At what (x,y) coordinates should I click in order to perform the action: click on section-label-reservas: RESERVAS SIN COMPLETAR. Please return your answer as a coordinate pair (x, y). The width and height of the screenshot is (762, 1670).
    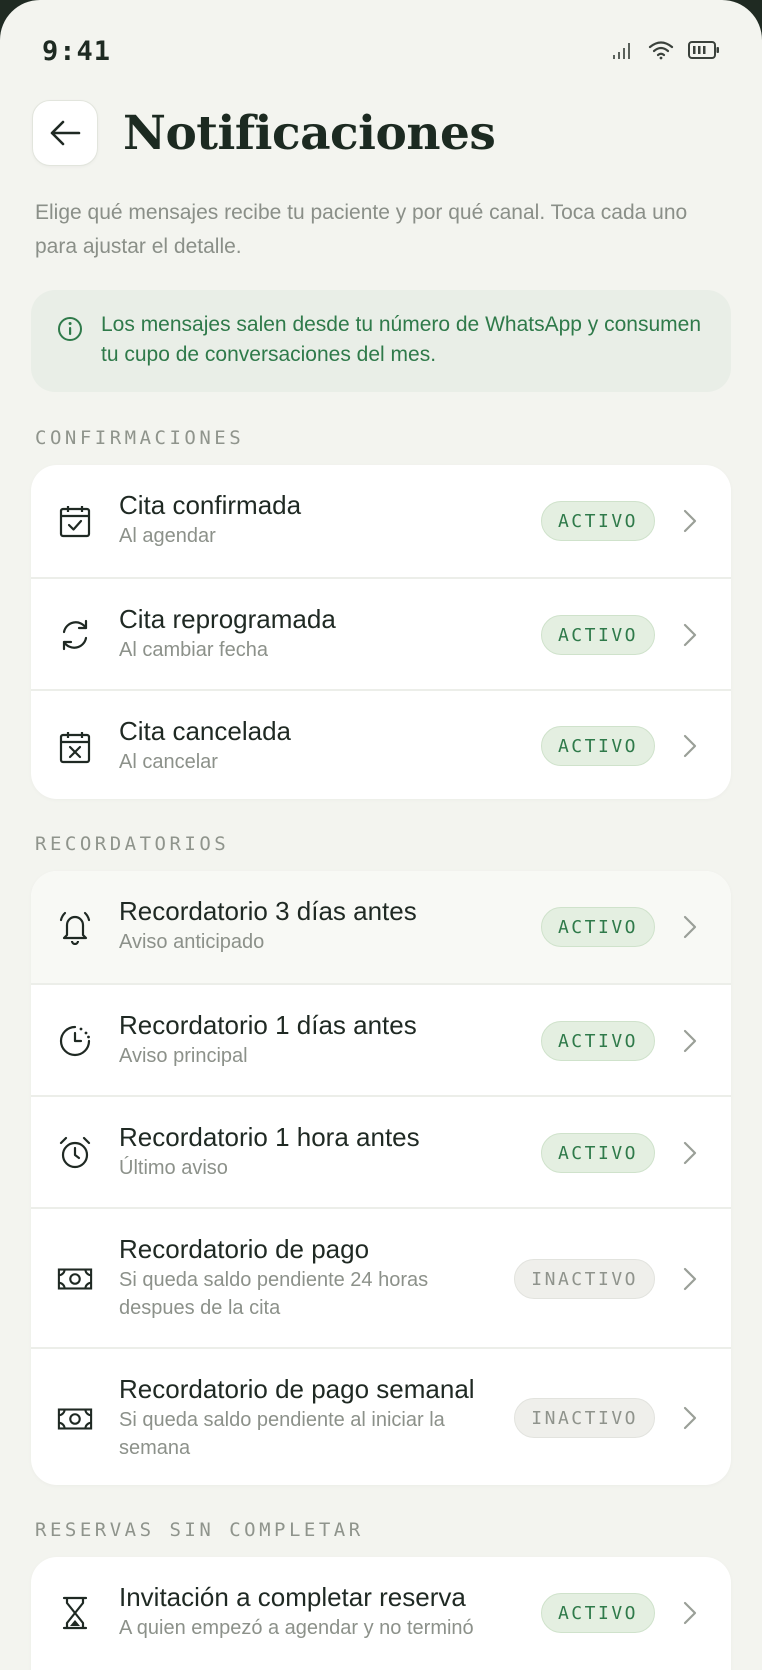
    Looking at the image, I should click on (199, 1530).